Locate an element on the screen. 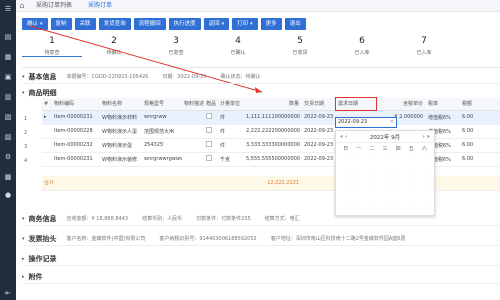  link-button: 关联 is located at coordinates (85, 24).